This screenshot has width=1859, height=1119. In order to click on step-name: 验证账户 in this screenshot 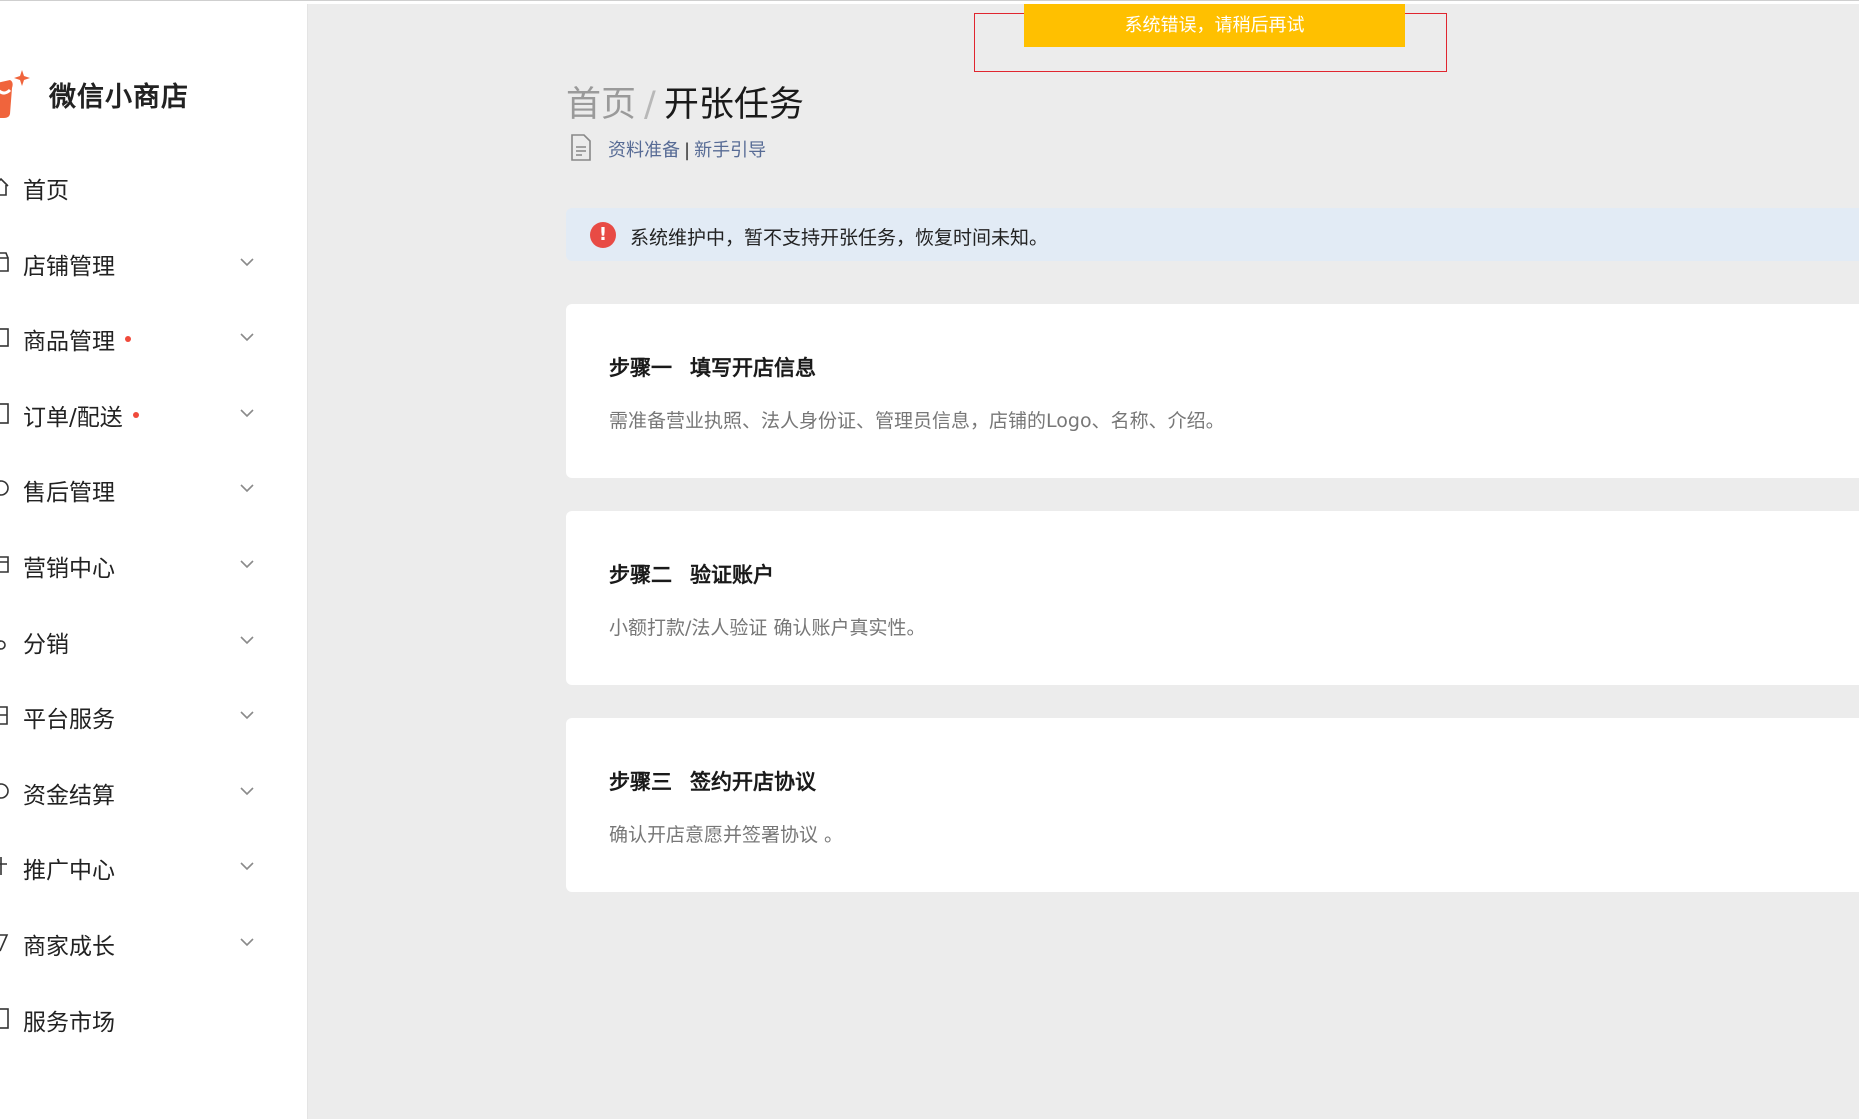, I will do `click(732, 575)`.